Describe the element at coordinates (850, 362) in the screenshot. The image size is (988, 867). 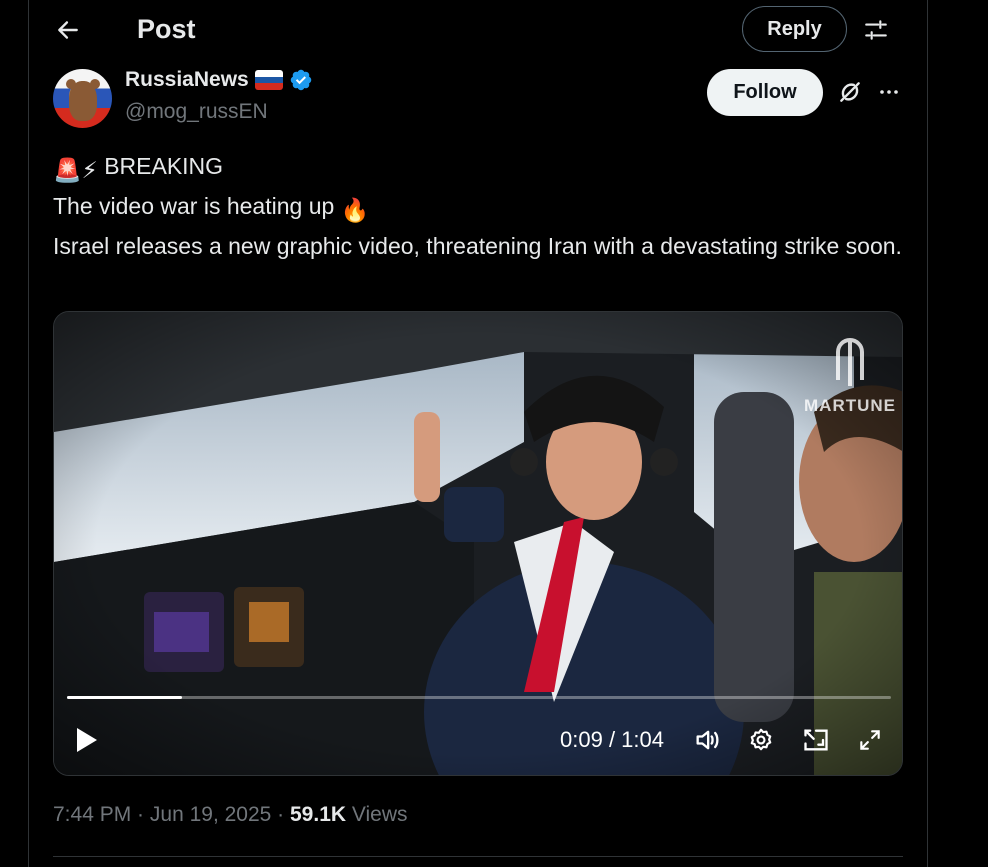
I see `martune-logo-icon` at that location.